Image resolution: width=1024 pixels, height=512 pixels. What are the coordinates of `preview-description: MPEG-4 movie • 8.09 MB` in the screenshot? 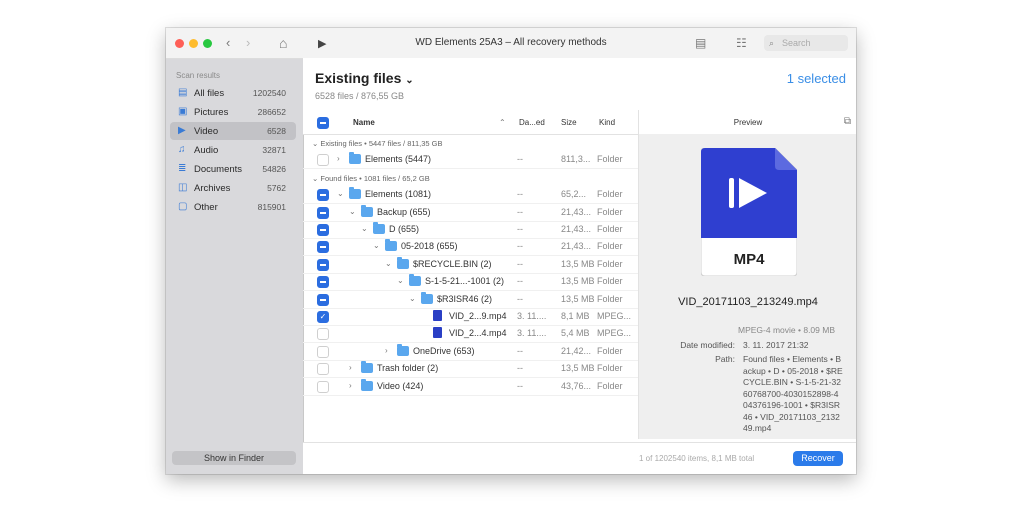 It's located at (786, 330).